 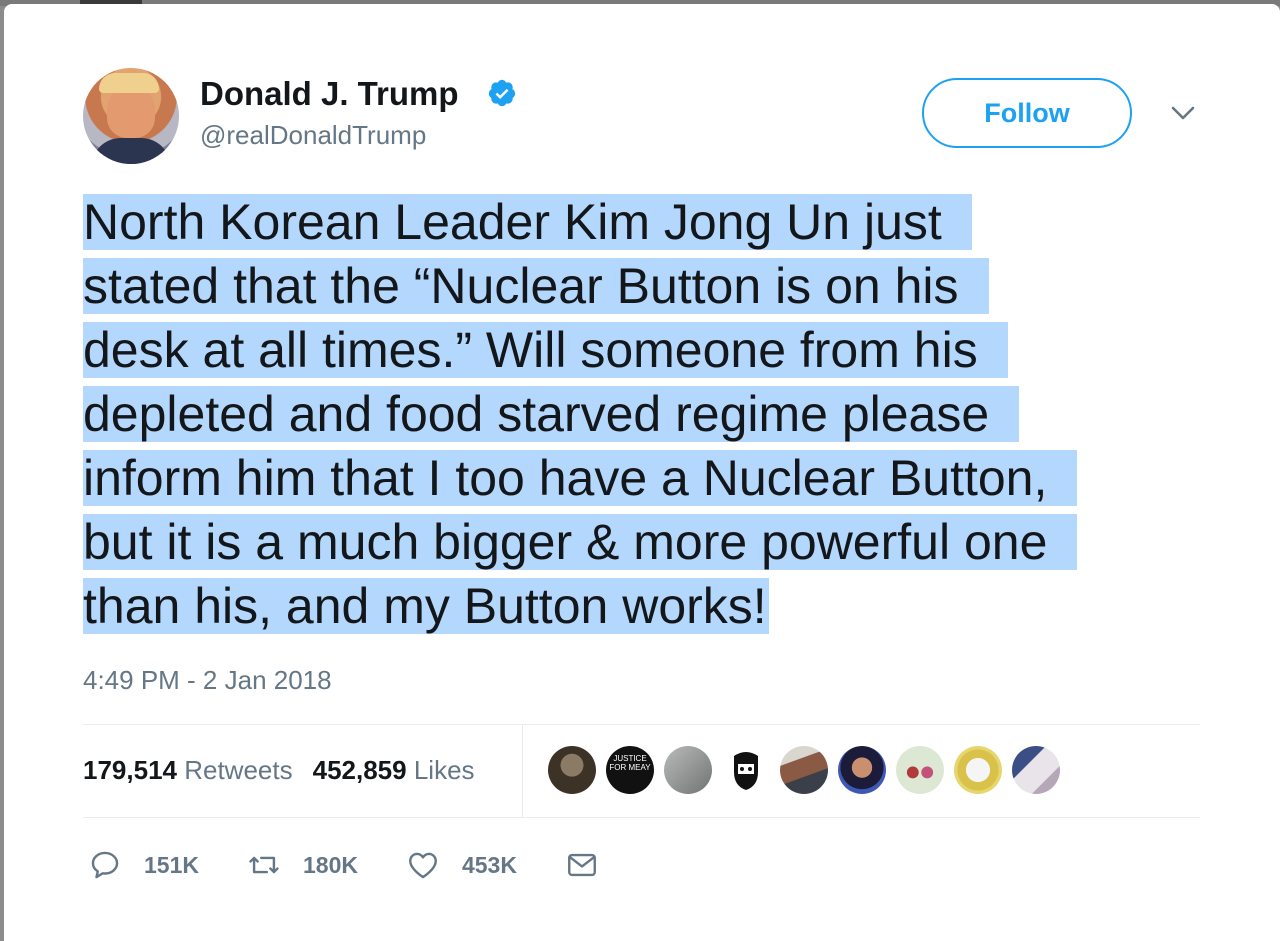 I want to click on like-count: 453K, so click(x=489, y=864).